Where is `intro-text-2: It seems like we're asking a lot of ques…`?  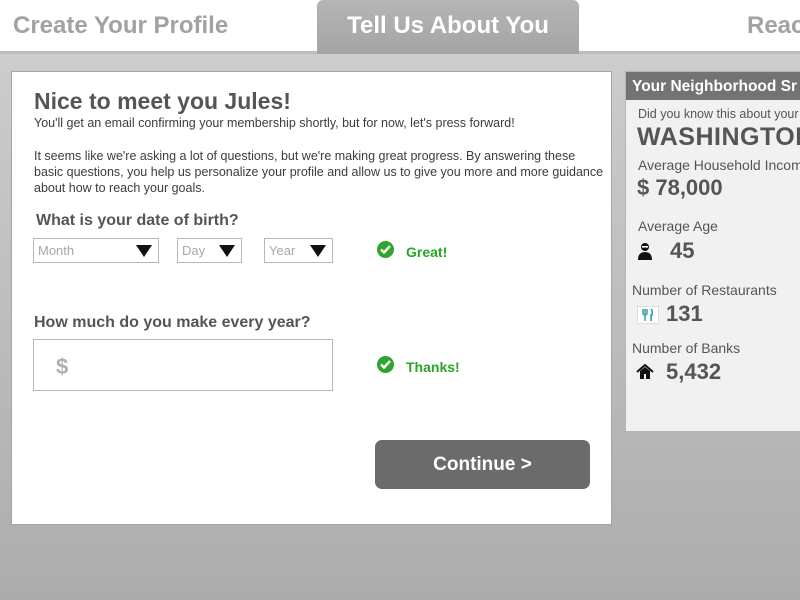
intro-text-2: It seems like we're asking a lot of ques… is located at coordinates (319, 172).